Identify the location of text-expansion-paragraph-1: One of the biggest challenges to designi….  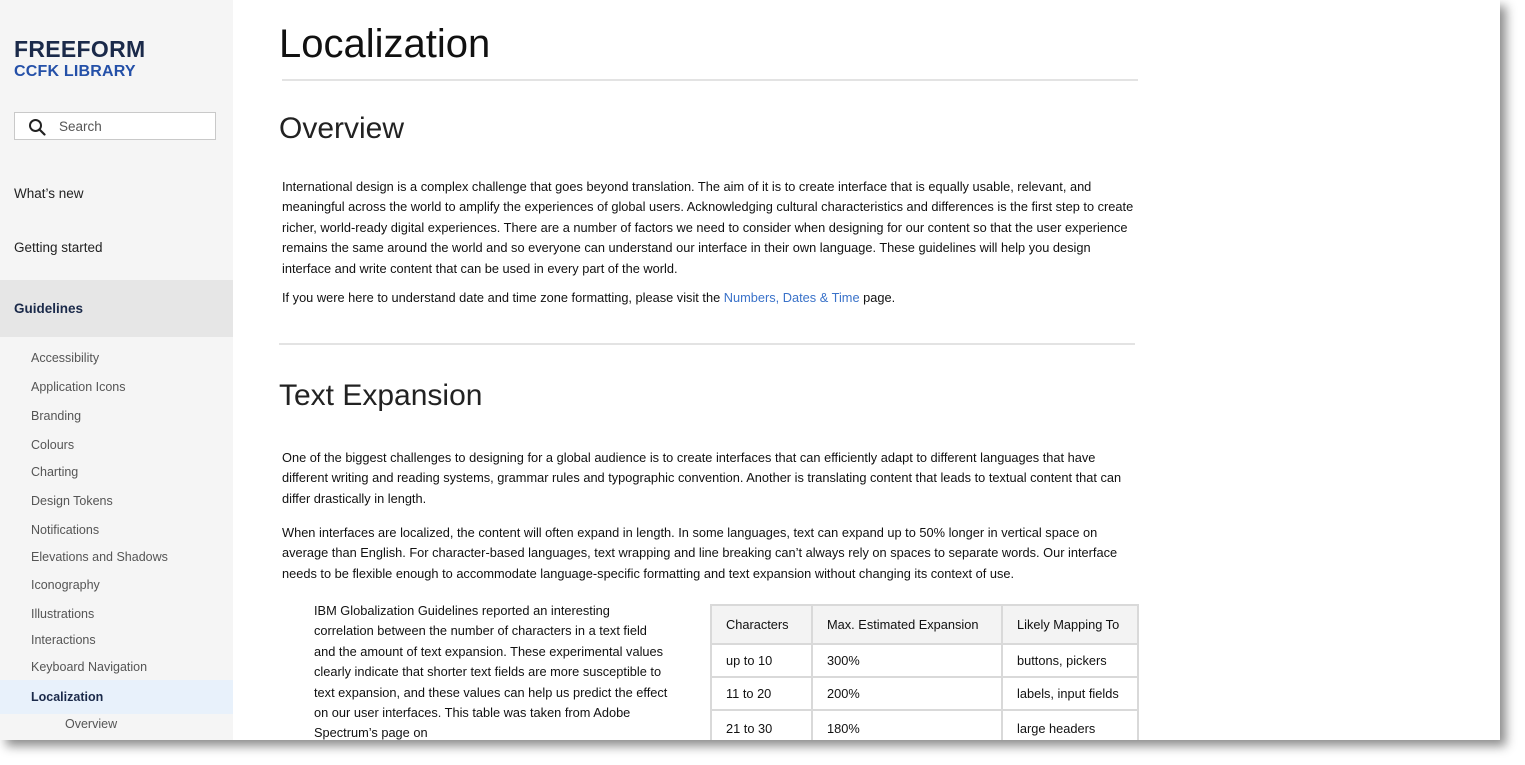
(702, 478).